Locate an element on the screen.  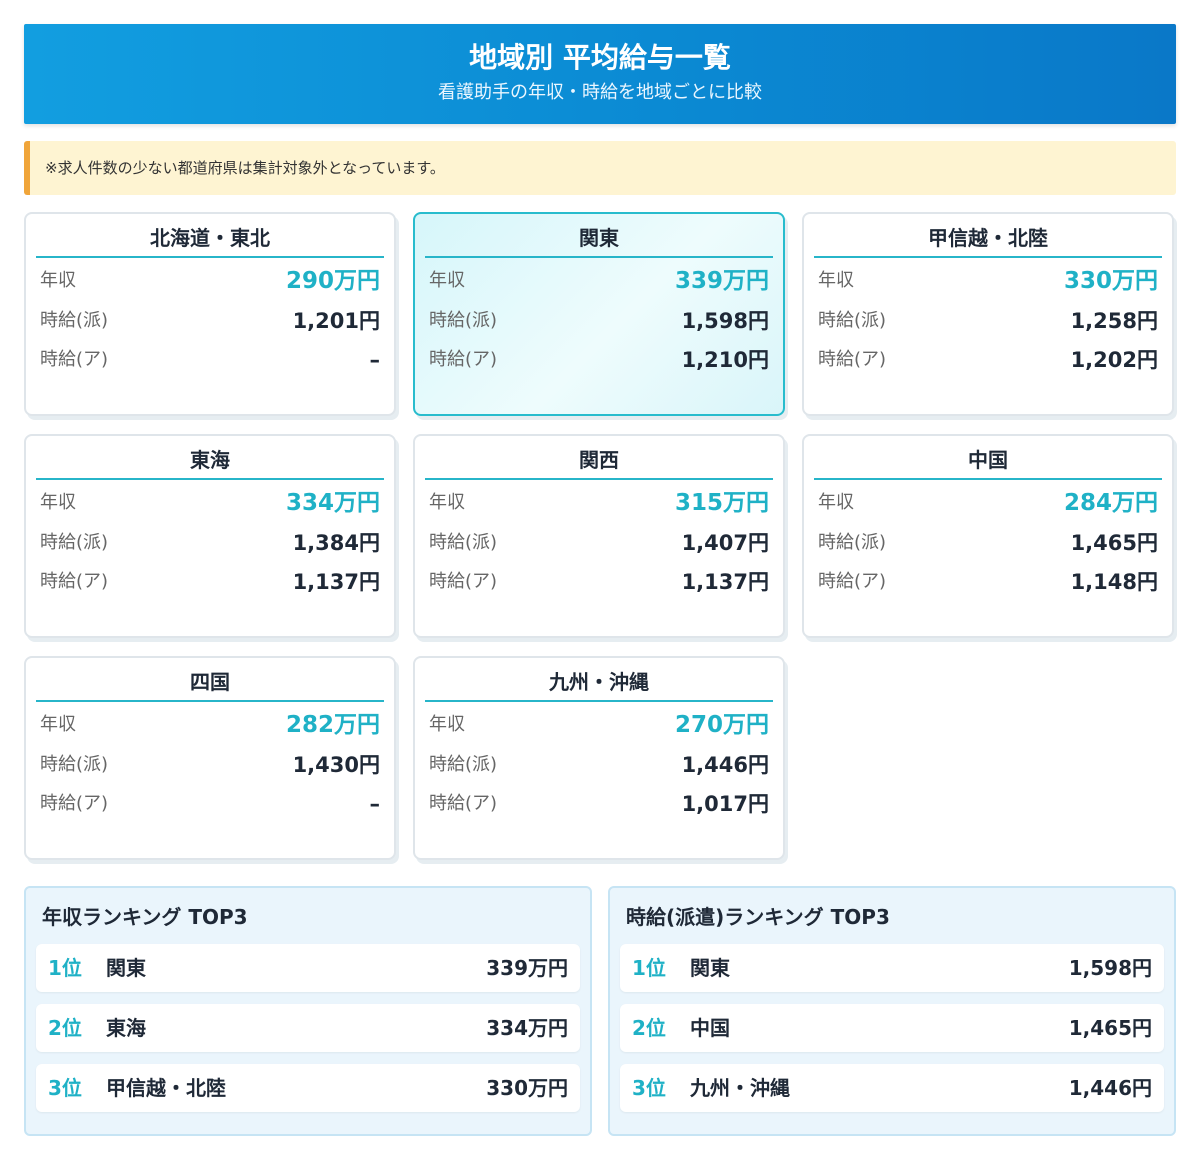
ranking-item: 1位 関東 339万円 is located at coordinates (308, 968).